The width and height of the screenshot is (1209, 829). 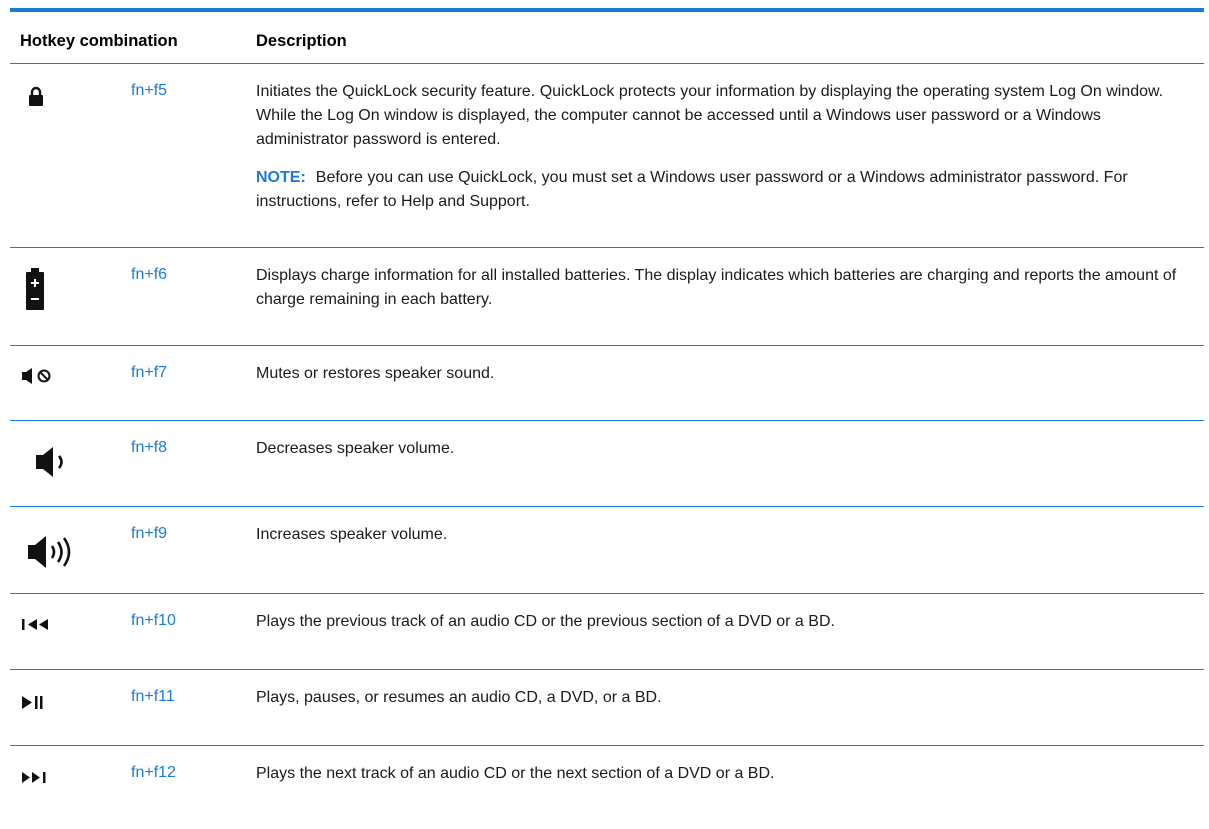 What do you see at coordinates (149, 372) in the screenshot?
I see `hotkey-label: fn+f7` at bounding box center [149, 372].